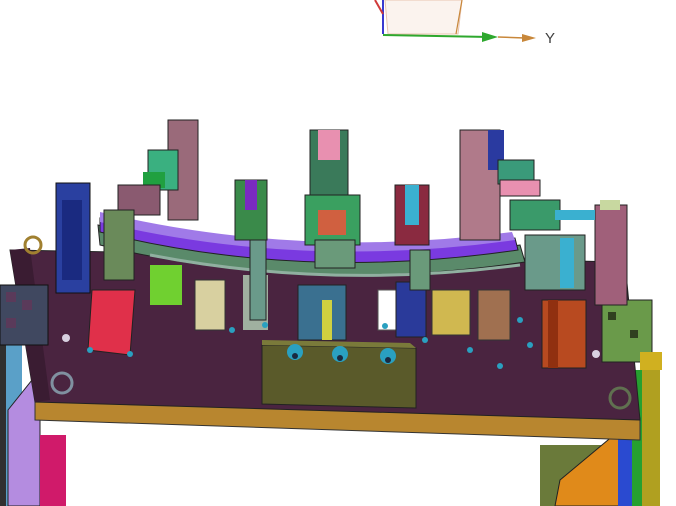 This screenshot has width=676, height=506. What do you see at coordinates (436, 36) in the screenshot?
I see `y-axis-line` at bounding box center [436, 36].